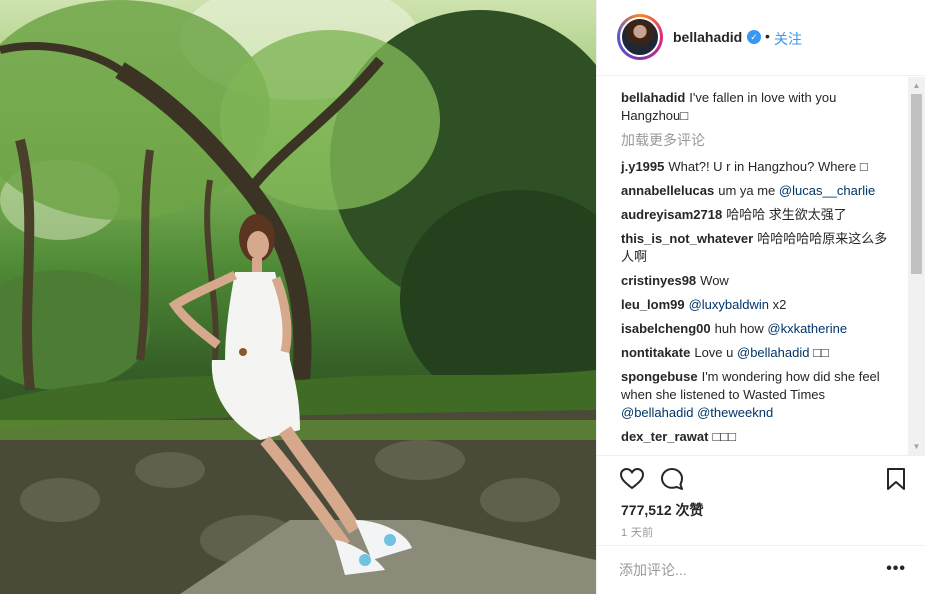 This screenshot has width=925, height=594. I want to click on list-item: audreyisam2718 哈哈哈 求生欲太强了, so click(756, 215).